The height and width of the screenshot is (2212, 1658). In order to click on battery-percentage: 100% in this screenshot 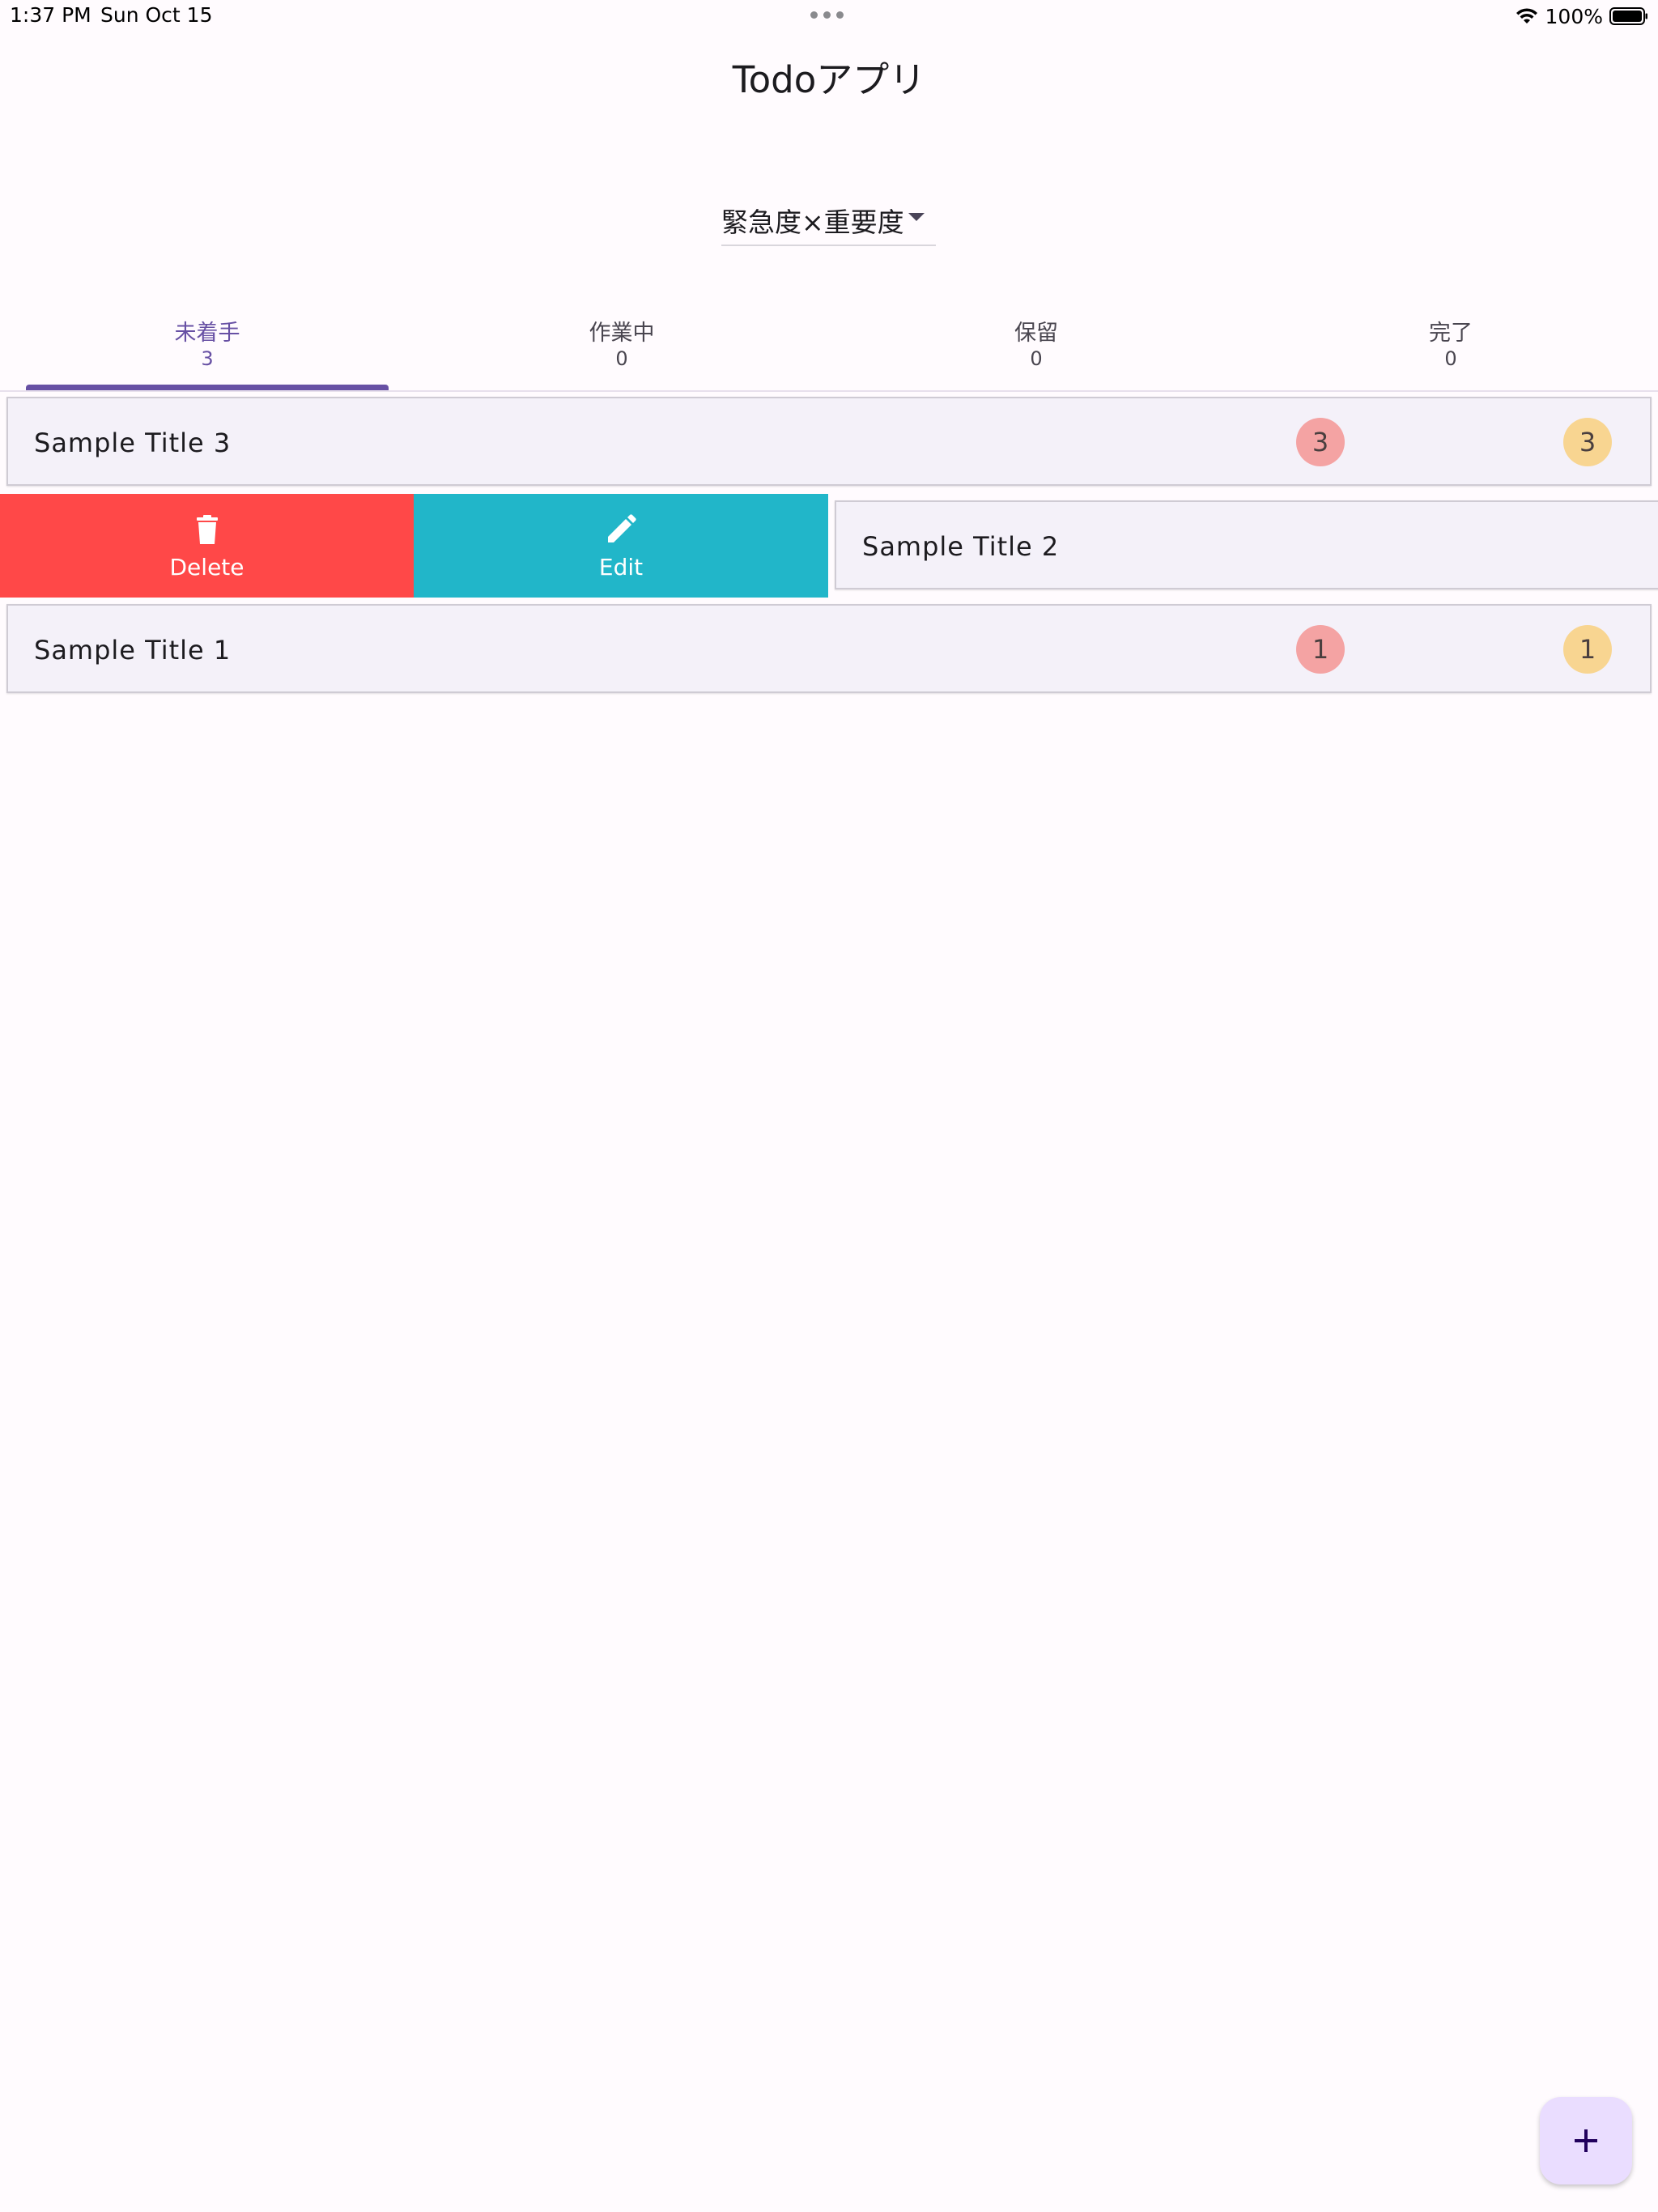, I will do `click(1574, 16)`.